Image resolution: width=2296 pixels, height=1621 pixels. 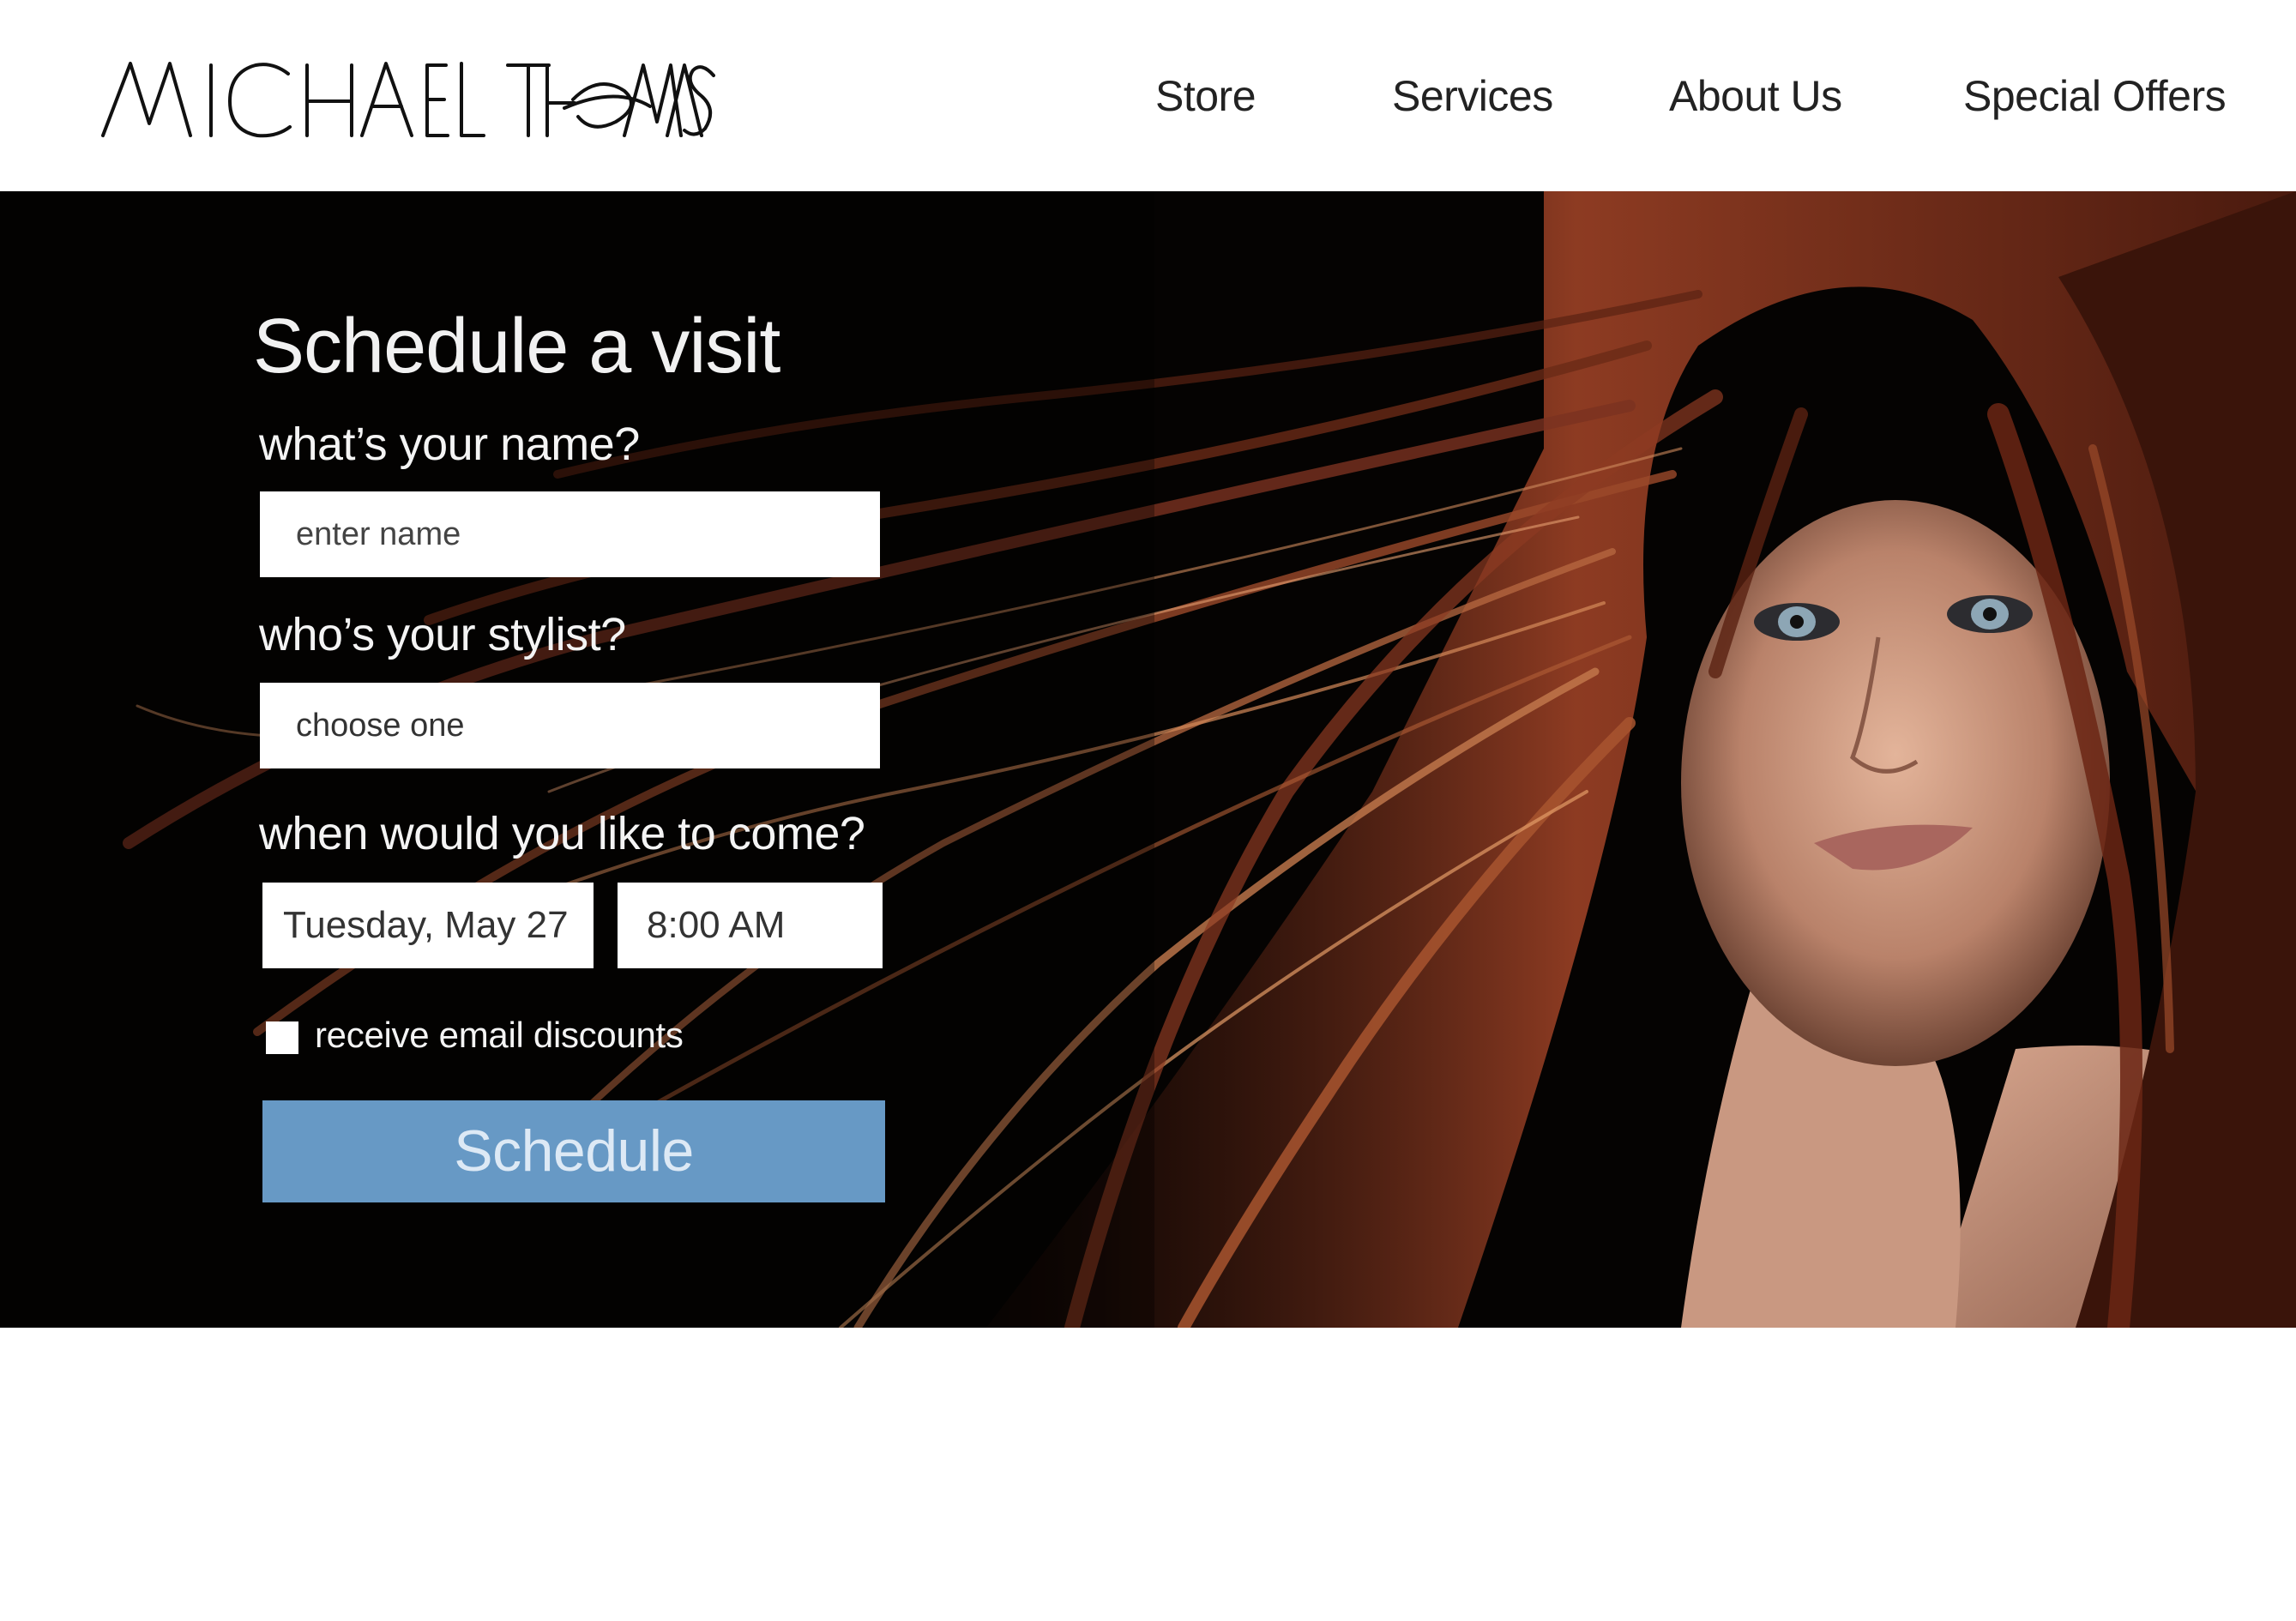 I want to click on nav-special-offers: Special Offers, so click(x=2095, y=96).